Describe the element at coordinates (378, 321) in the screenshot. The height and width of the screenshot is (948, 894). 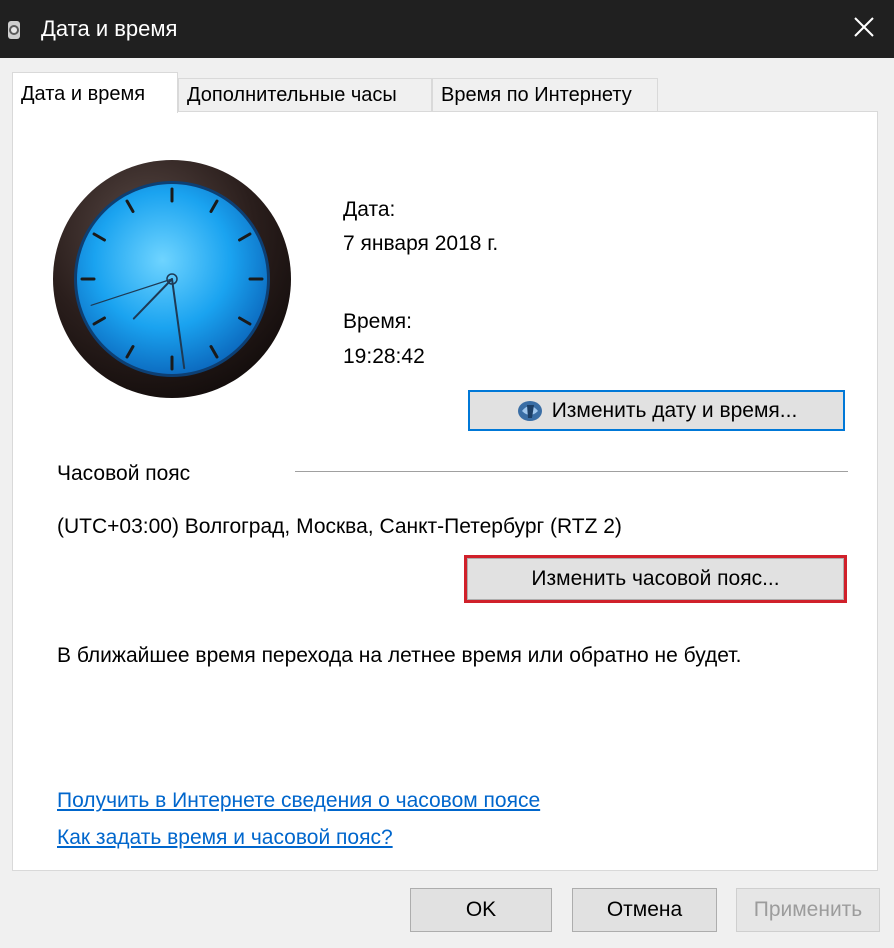
I see `time-label: Время:` at that location.